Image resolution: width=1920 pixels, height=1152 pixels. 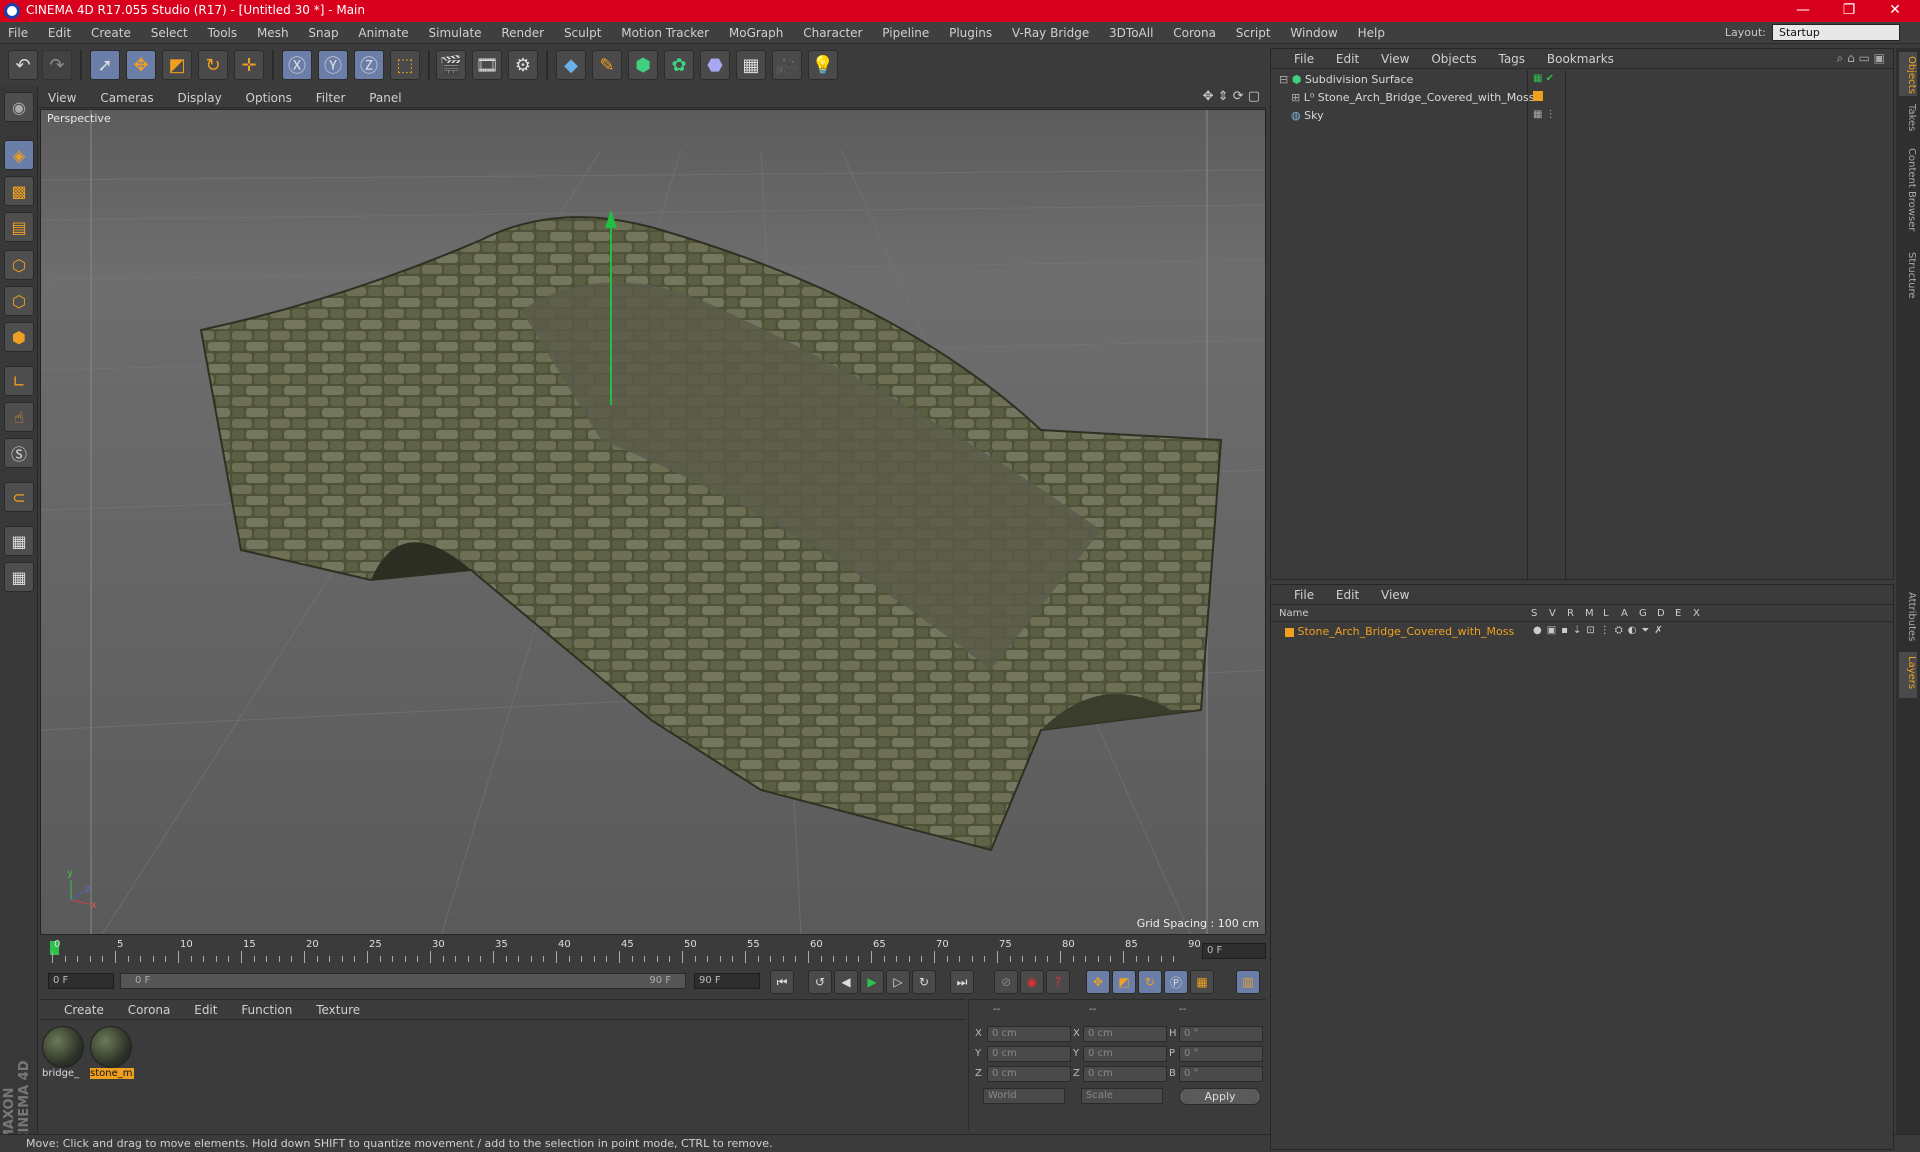 What do you see at coordinates (19, 155) in the screenshot?
I see `model-mode-icon: ◈` at bounding box center [19, 155].